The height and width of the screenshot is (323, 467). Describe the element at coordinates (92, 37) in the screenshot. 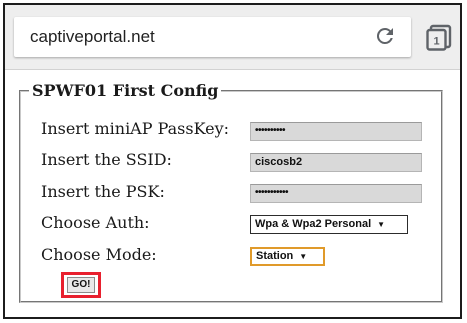

I see `url-text: captiveportal.net` at that location.